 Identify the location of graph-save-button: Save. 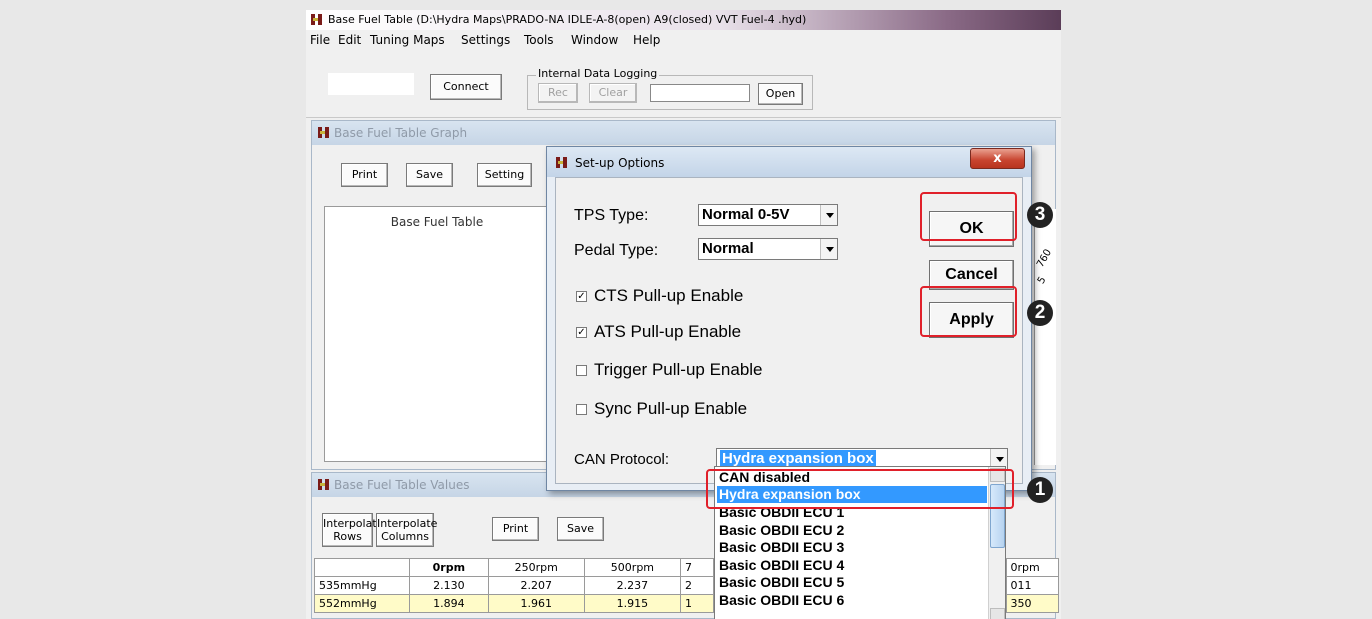
(429, 175).